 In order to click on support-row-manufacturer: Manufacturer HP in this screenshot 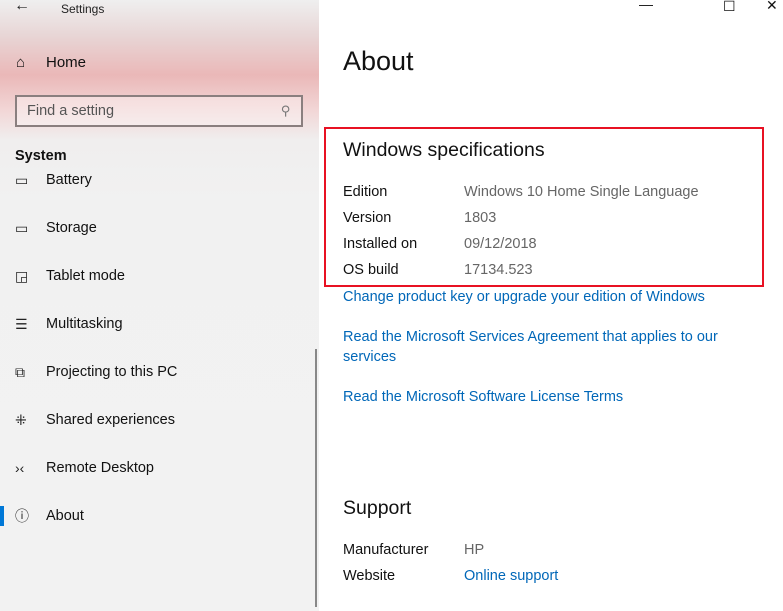, I will do `click(413, 550)`.